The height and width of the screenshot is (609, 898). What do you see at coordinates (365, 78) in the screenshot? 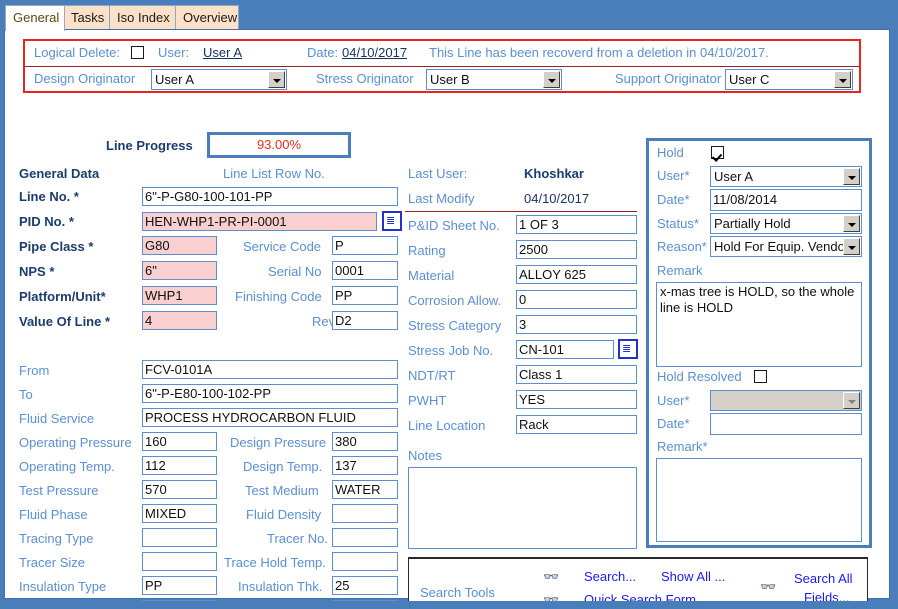
I see `stress-originator-label: Stress Originator` at bounding box center [365, 78].